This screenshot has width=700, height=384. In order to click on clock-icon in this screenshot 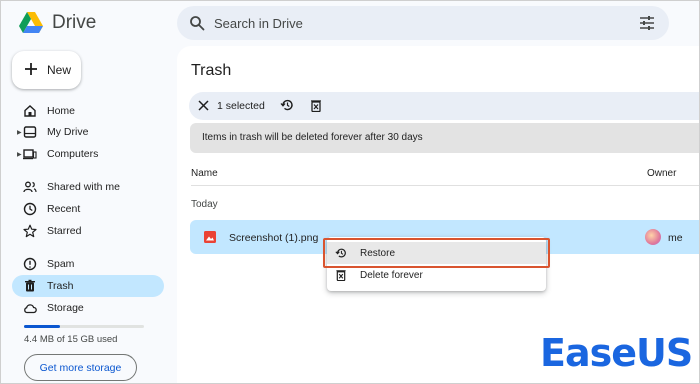, I will do `click(30, 209)`.